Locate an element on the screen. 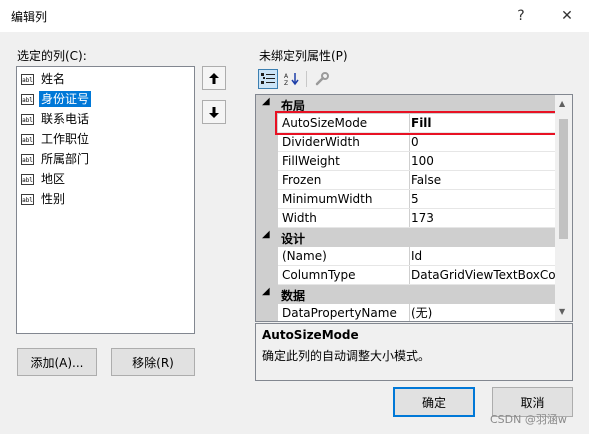 The width and height of the screenshot is (589, 434). list-item: abl 联系电话 is located at coordinates (56, 119).